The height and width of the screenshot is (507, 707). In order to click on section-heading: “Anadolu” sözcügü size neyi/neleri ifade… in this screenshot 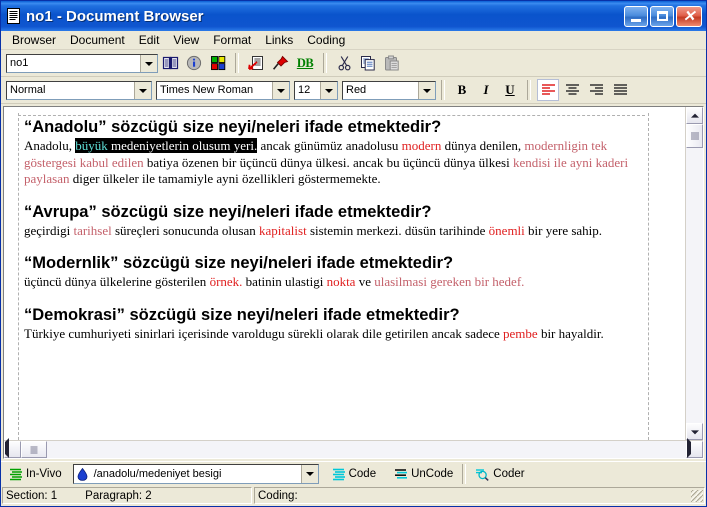, I will do `click(233, 127)`.